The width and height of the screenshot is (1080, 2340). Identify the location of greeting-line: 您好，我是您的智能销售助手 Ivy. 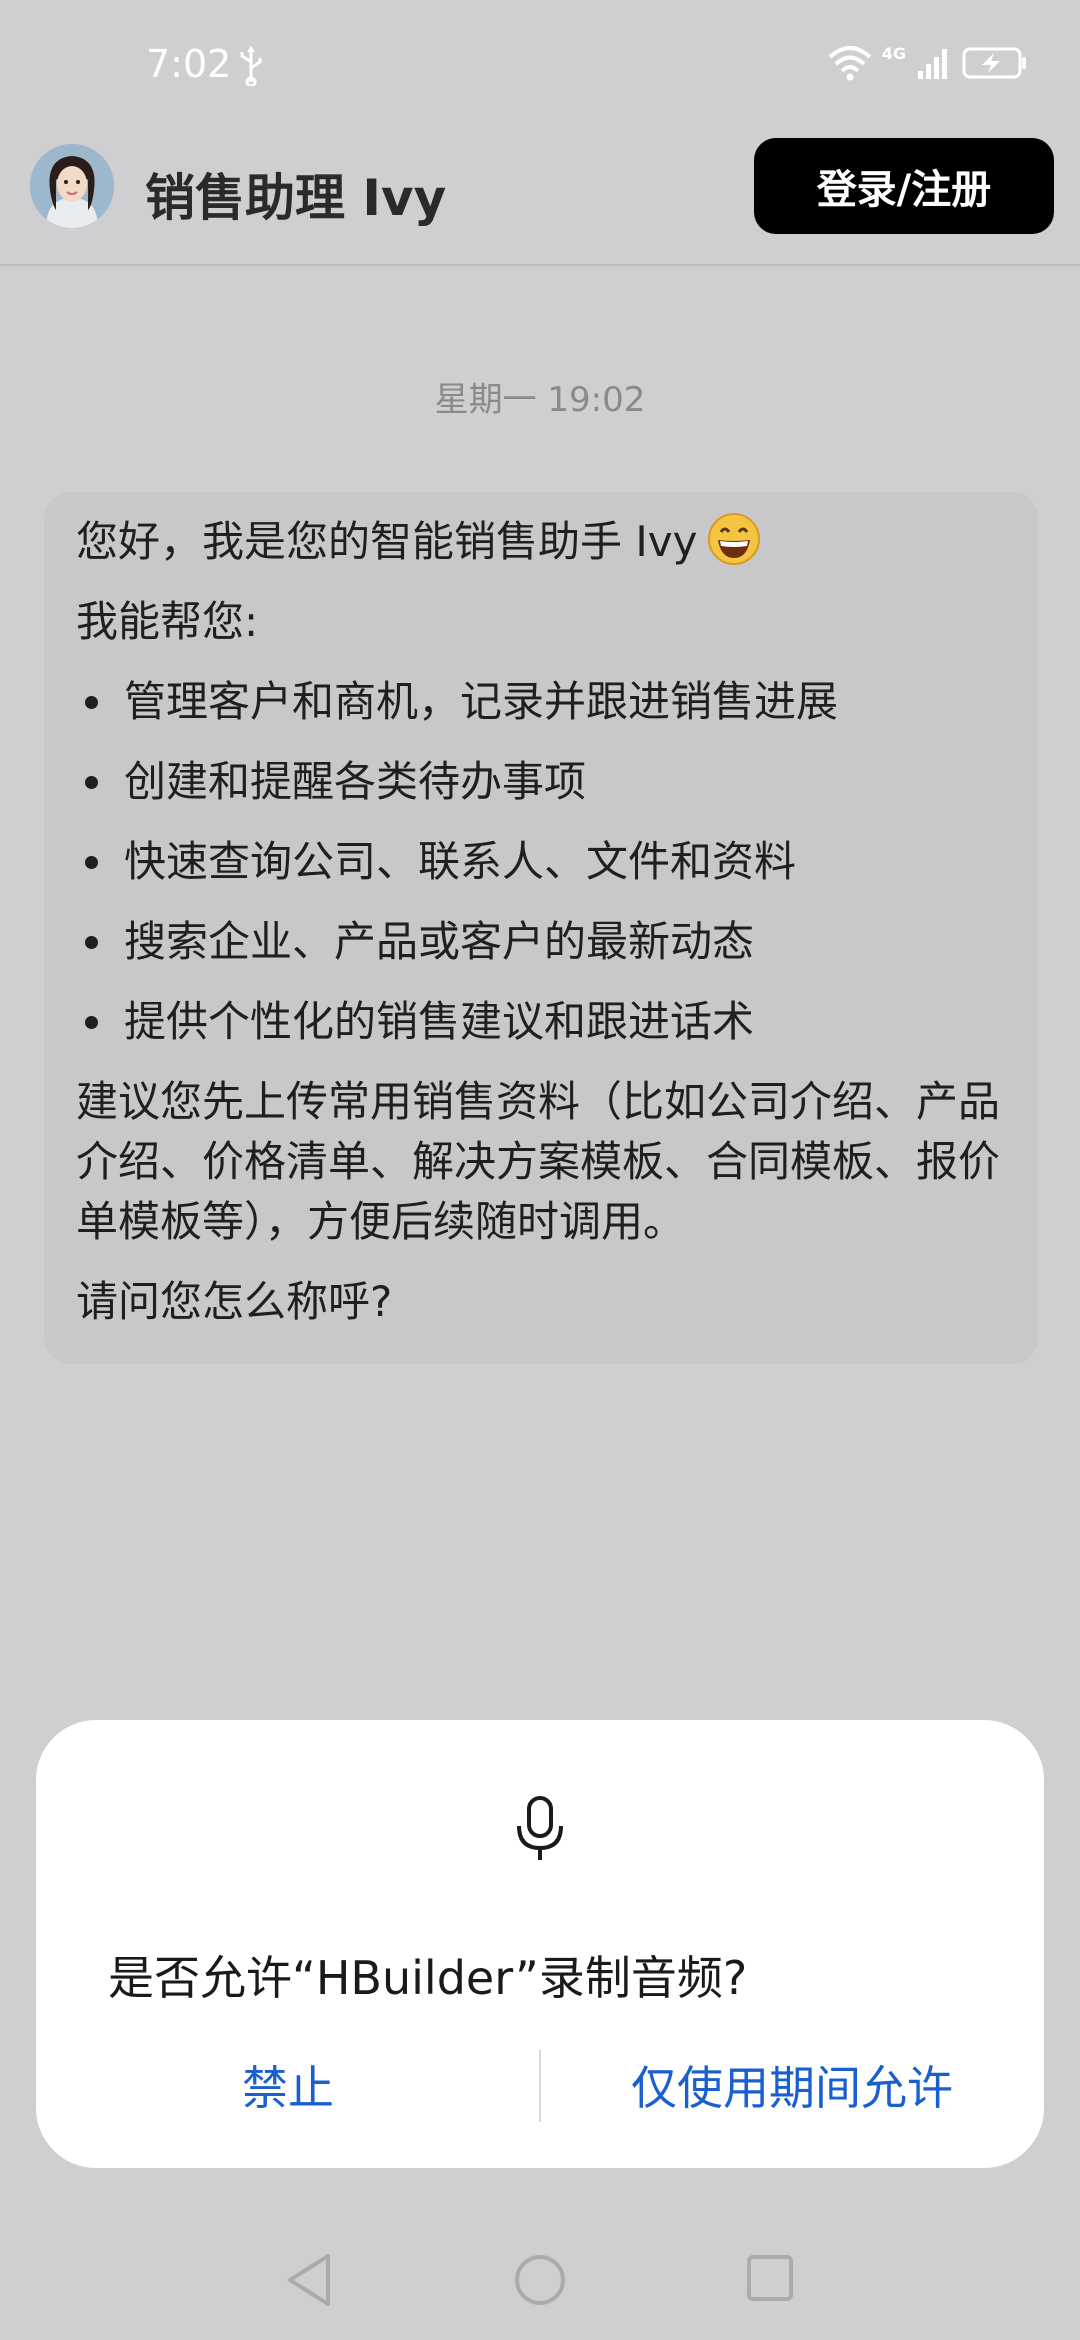
(541, 542).